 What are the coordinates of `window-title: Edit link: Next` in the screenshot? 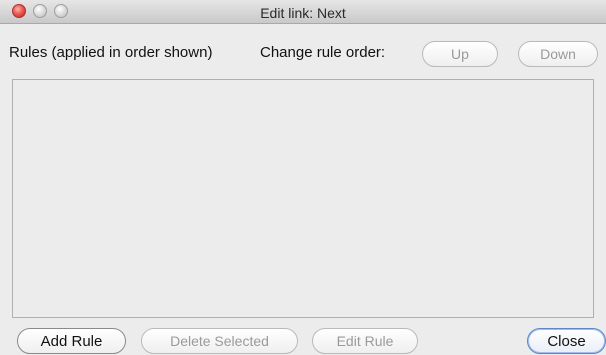 It's located at (303, 13).